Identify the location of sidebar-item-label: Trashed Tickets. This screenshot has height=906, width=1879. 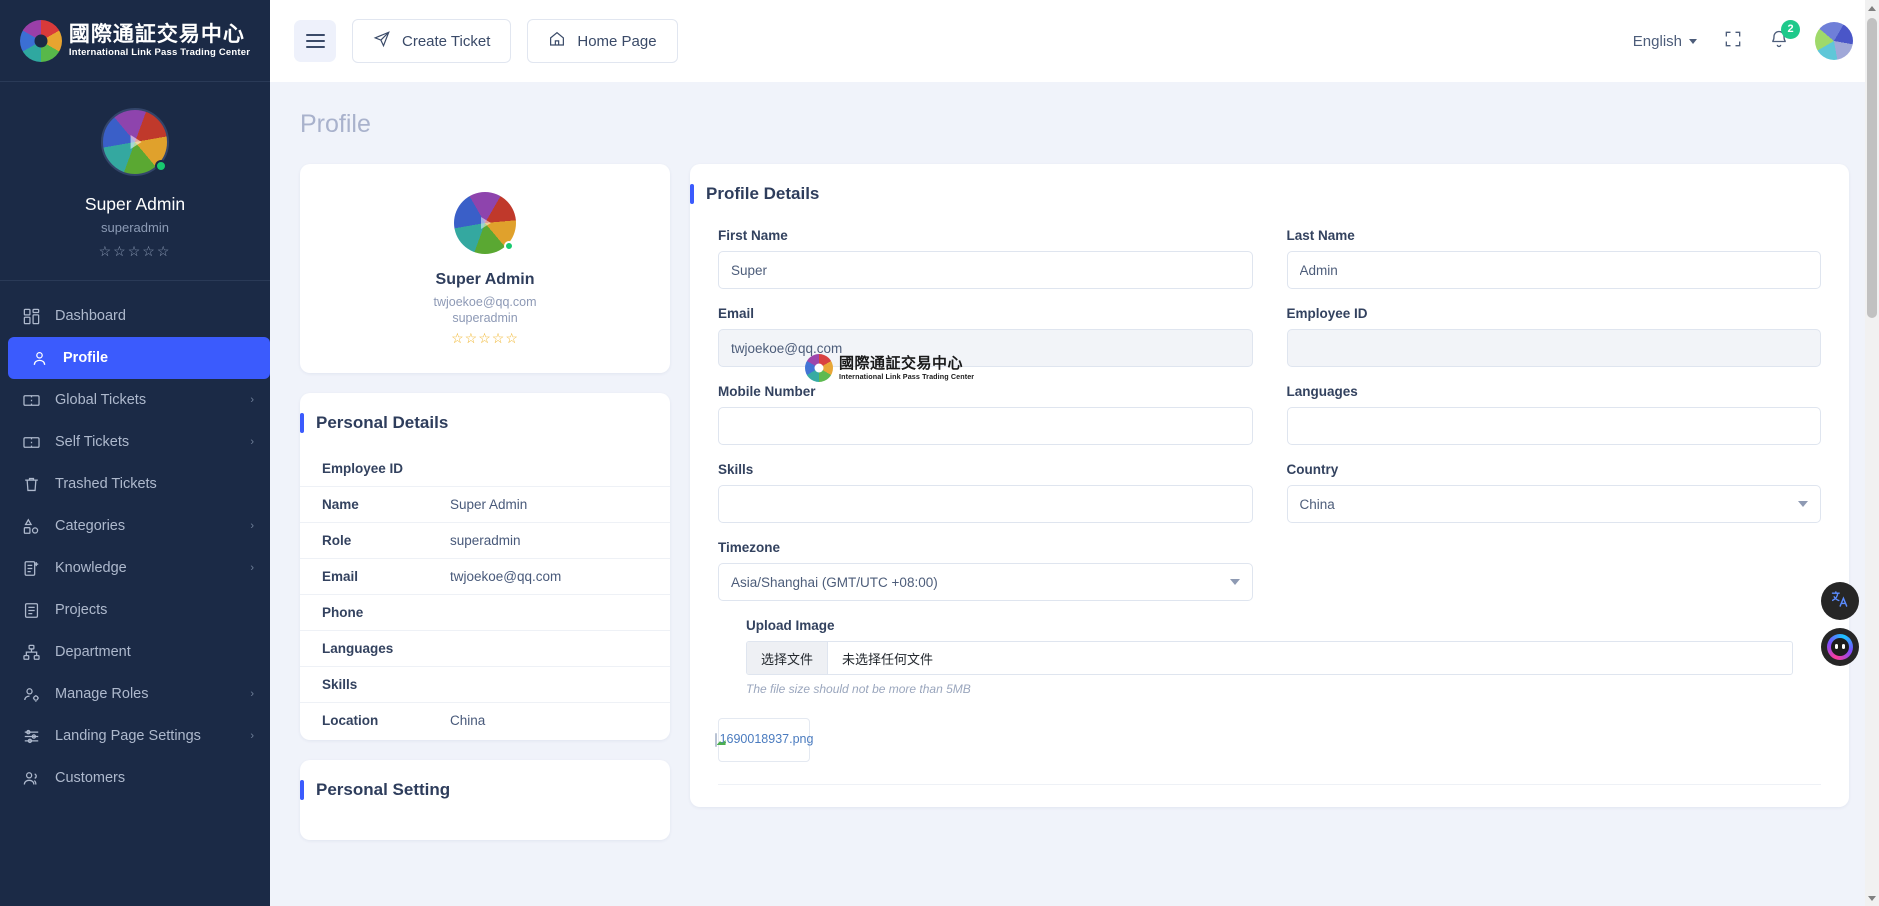
(106, 484).